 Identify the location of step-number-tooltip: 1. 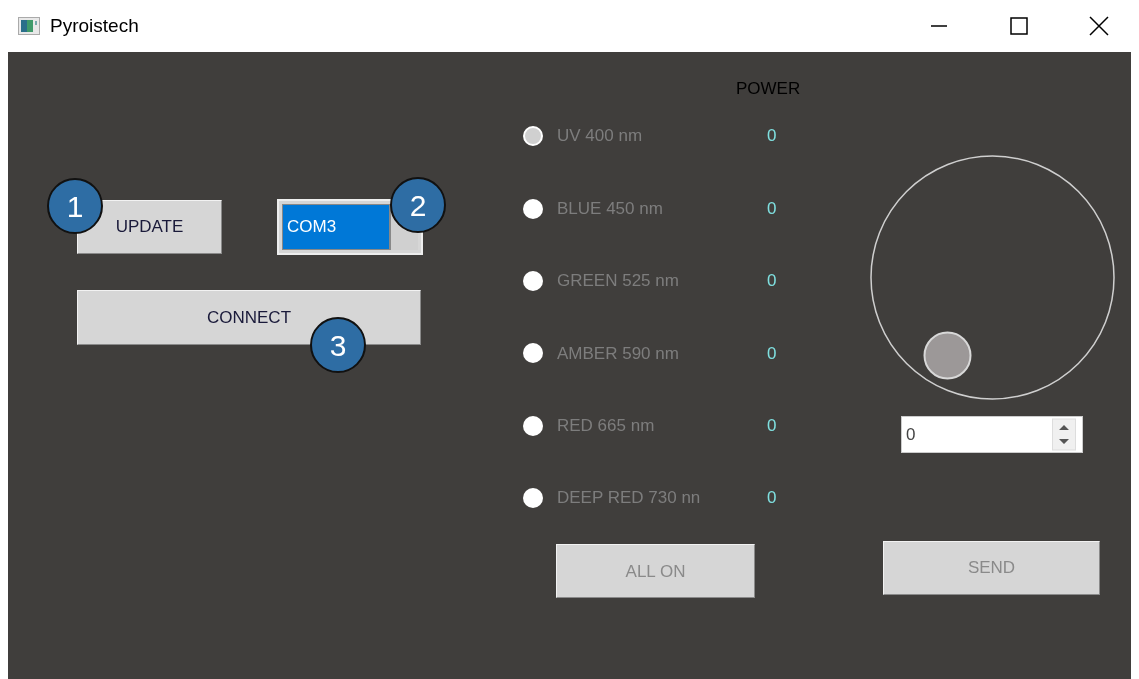
(75, 206).